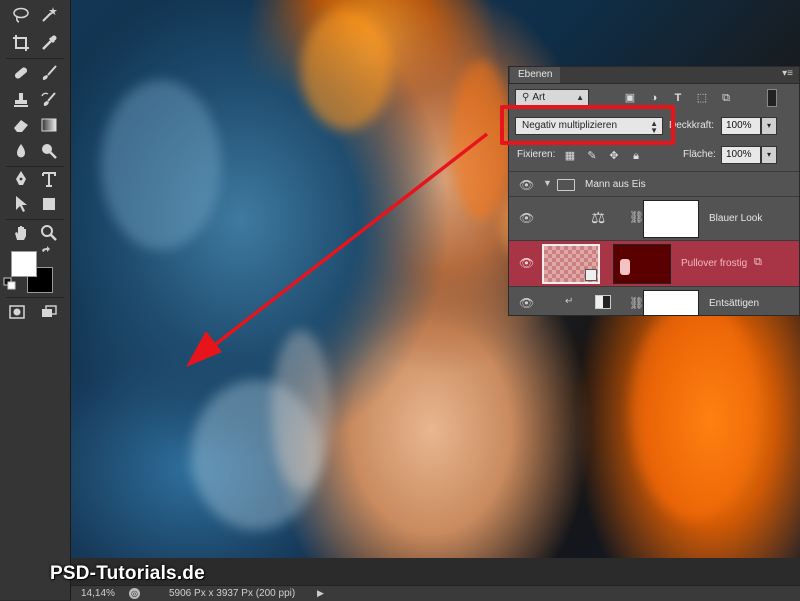 This screenshot has height=601, width=800. What do you see at coordinates (49, 233) in the screenshot?
I see `zoom-tool-icon` at bounding box center [49, 233].